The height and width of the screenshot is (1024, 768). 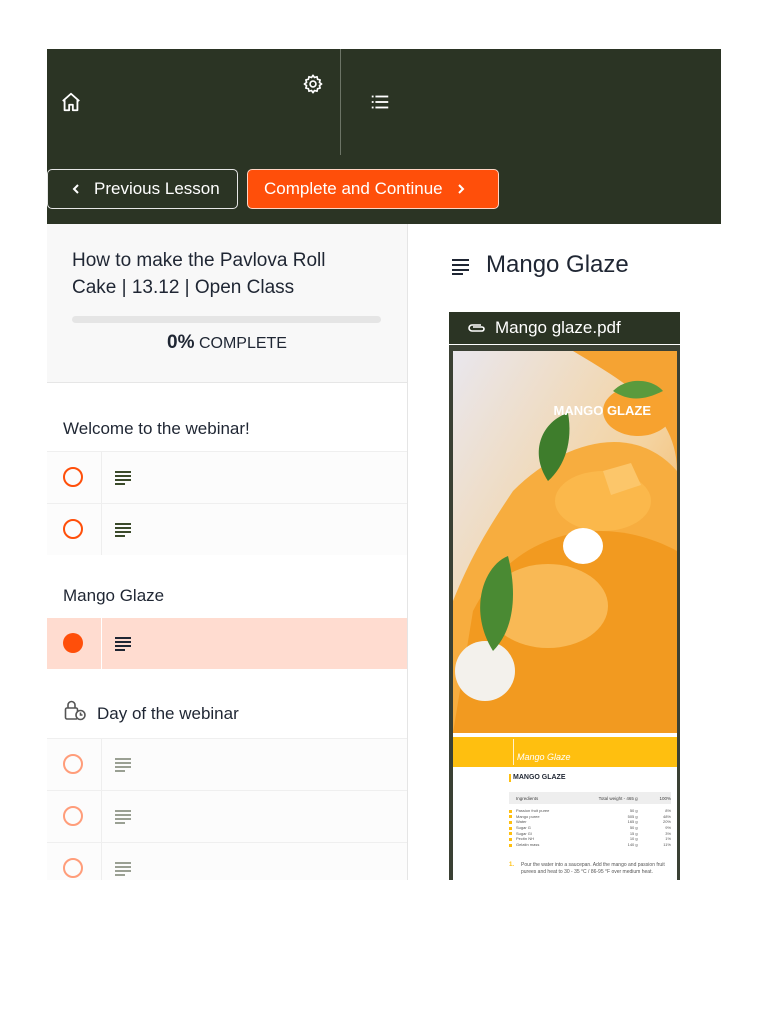 I want to click on attachment-name: Mango glaze.pdf, so click(x=558, y=327).